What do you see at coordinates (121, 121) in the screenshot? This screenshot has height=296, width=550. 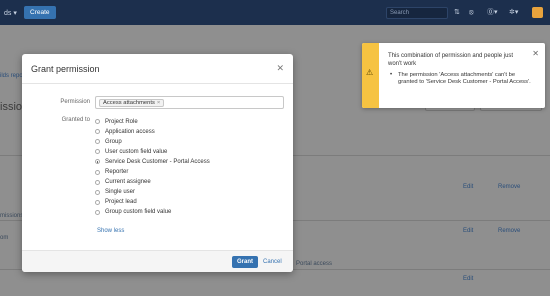 I see `radio-label: Project Role` at bounding box center [121, 121].